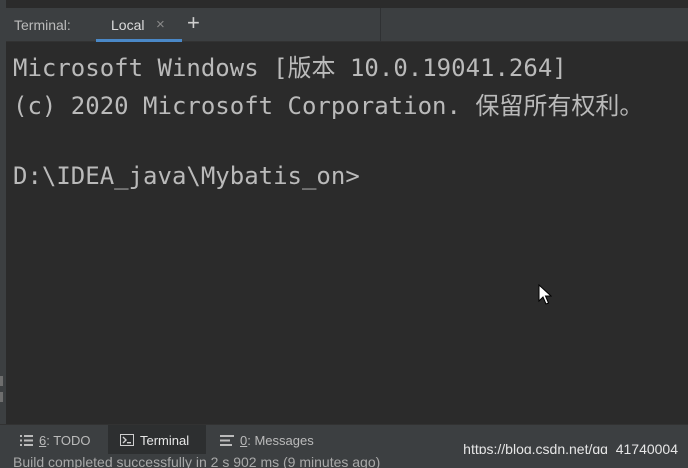  Describe the element at coordinates (26, 440) in the screenshot. I see `list-icon` at that location.